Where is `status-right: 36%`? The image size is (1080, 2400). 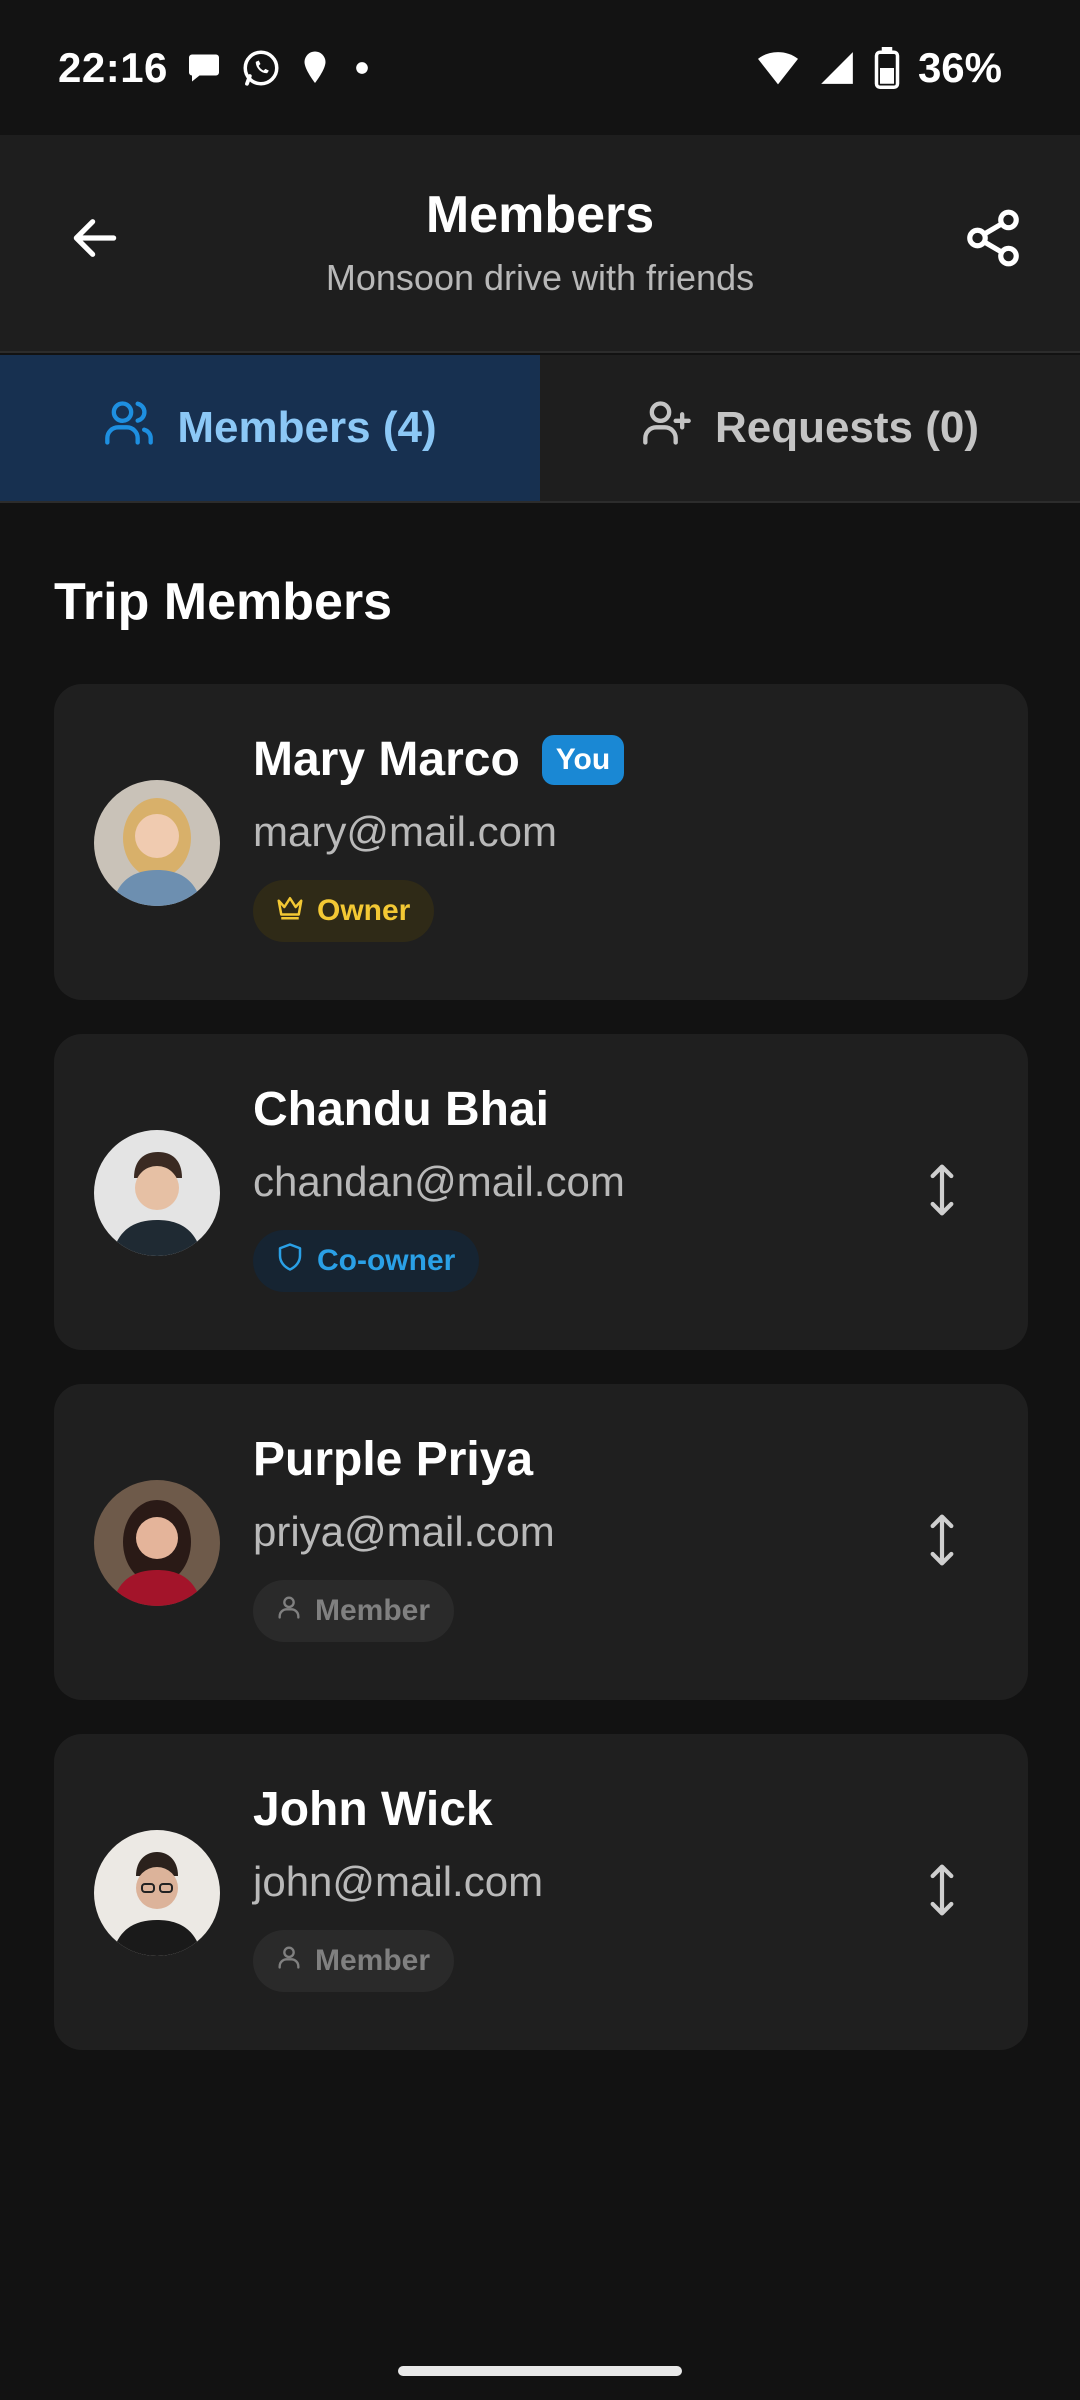 status-right: 36% is located at coordinates (879, 68).